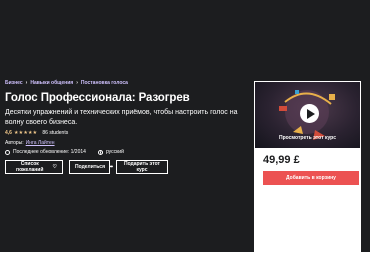 The height and width of the screenshot is (257, 370). What do you see at coordinates (311, 178) in the screenshot?
I see `add-to-cart-button: Добавить в корзину` at bounding box center [311, 178].